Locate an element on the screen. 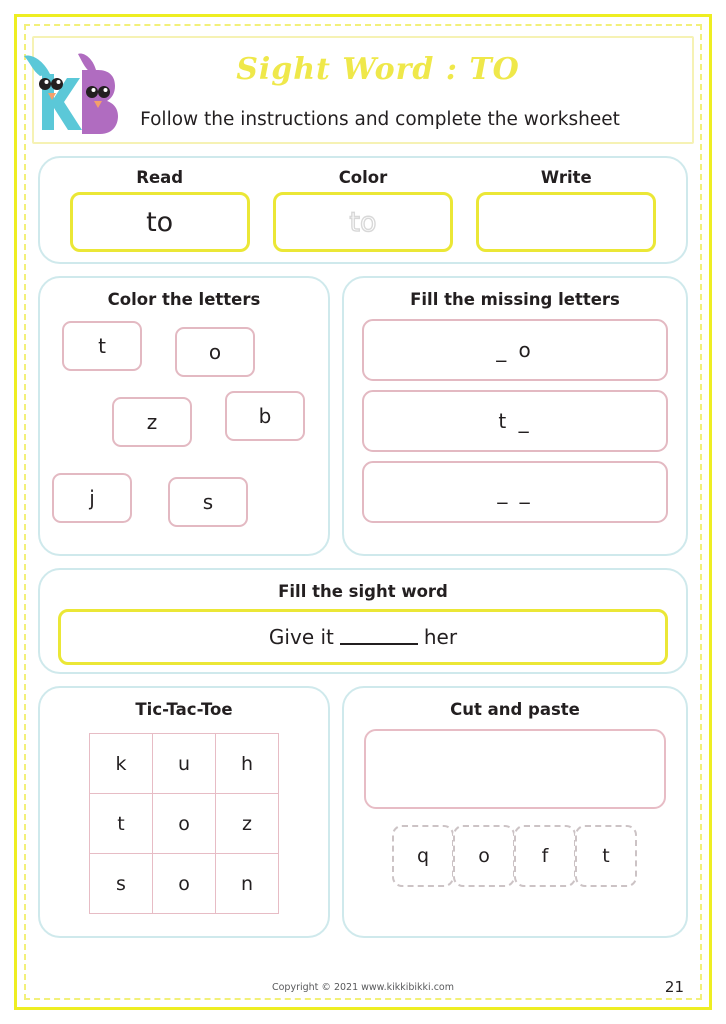 This screenshot has width=726, height=1024. table-row: k u h is located at coordinates (184, 763).